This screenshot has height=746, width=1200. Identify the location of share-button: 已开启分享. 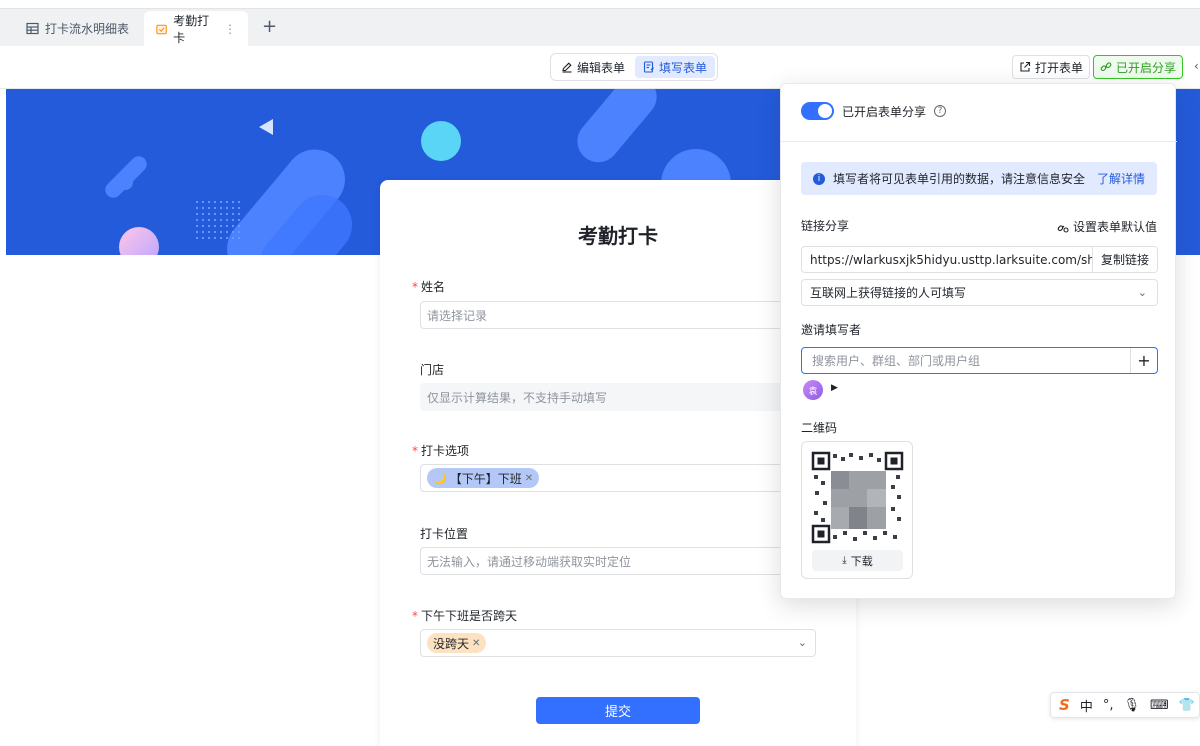
(1138, 67).